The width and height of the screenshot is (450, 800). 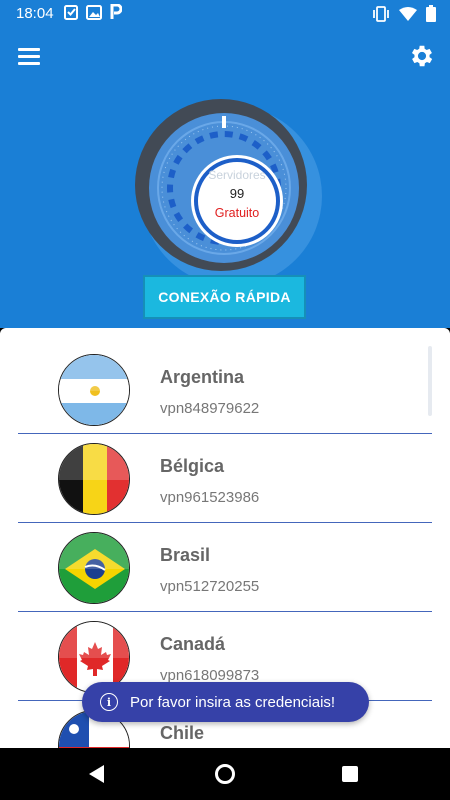 What do you see at coordinates (350, 774) in the screenshot?
I see `recent-apps-icon` at bounding box center [350, 774].